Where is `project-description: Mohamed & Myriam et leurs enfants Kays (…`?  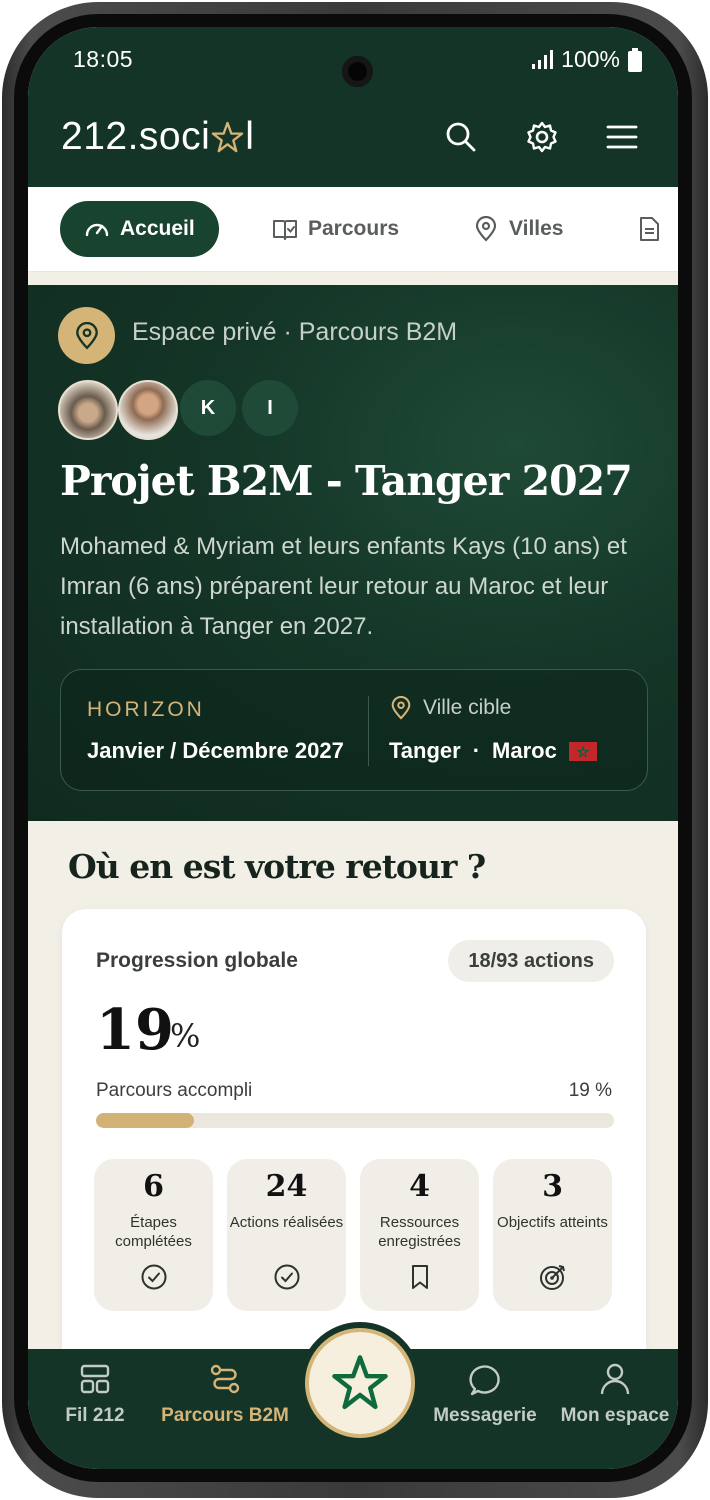
project-description: Mohamed & Myriam et leurs enfants Kays (… is located at coordinates (343, 586).